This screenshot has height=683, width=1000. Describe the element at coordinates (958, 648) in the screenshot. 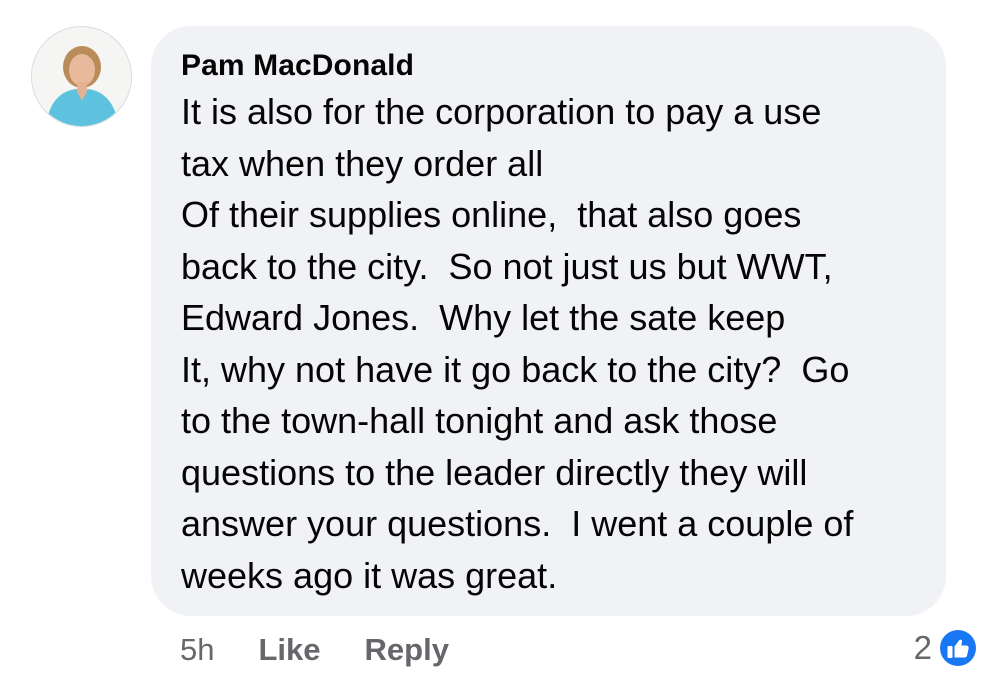

I see `thumbs-up-icon` at that location.